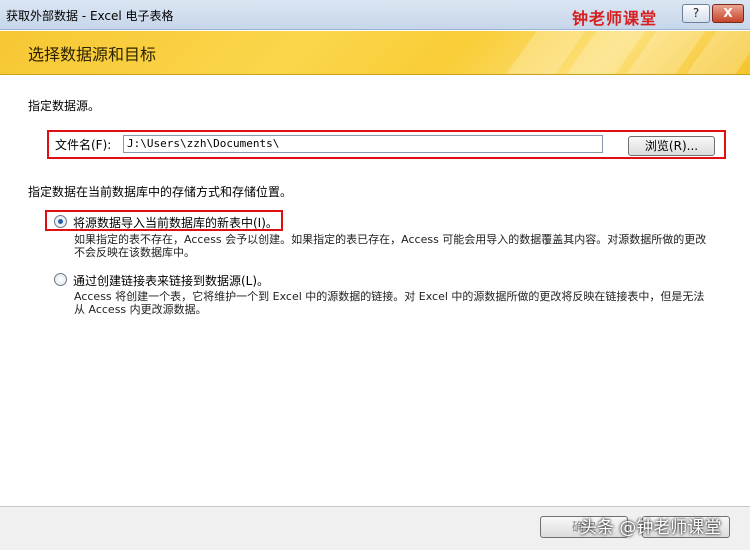 The image size is (750, 550). I want to click on import-radio, so click(60, 221).